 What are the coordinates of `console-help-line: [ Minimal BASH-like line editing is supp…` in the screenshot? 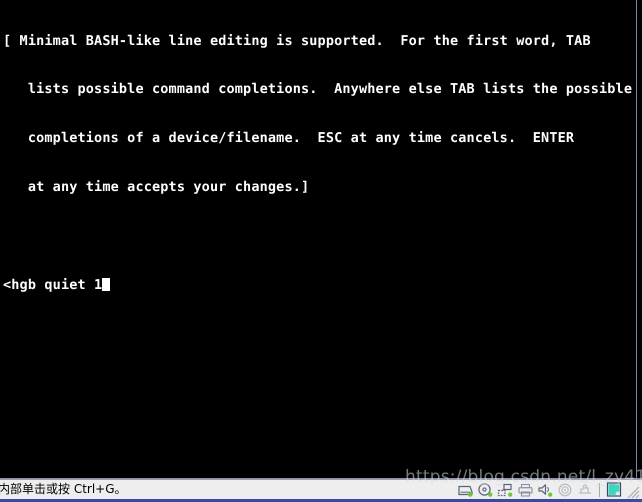 It's located at (297, 40).